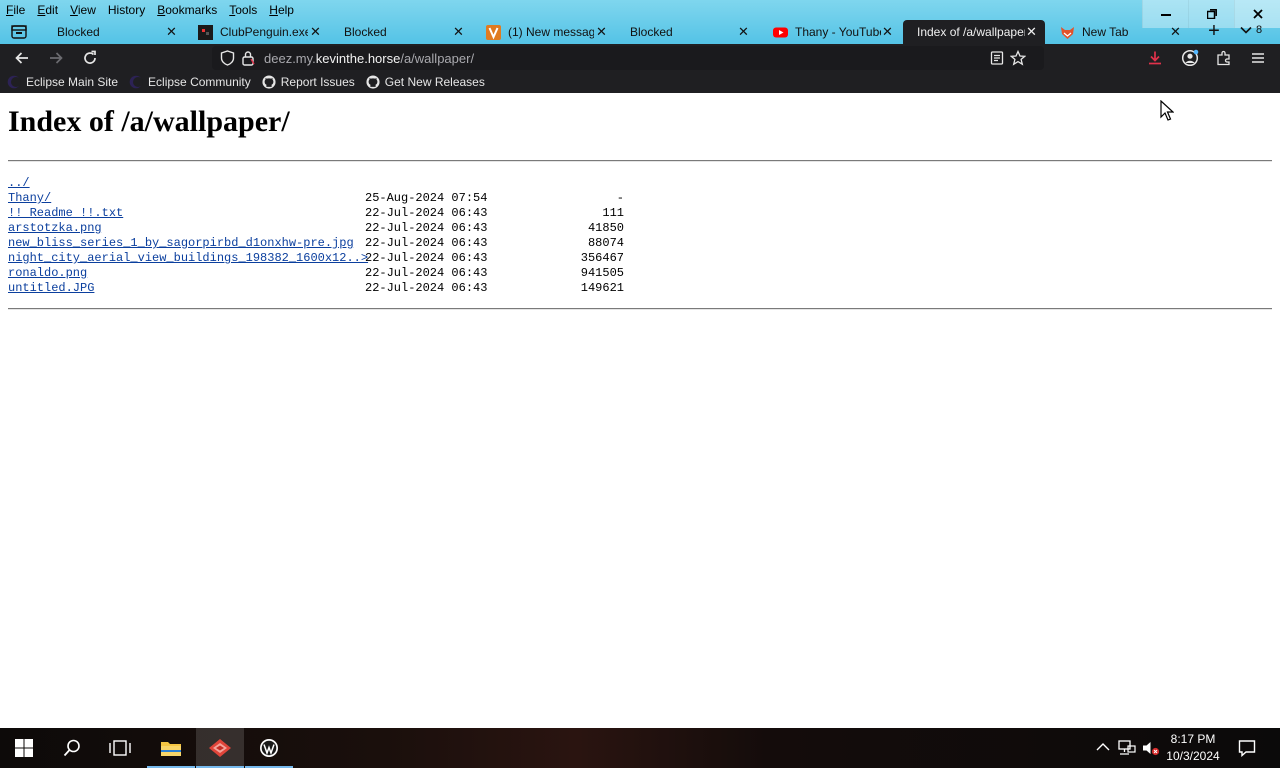  I want to click on bookmark-get-new-releases: Get New Releases, so click(425, 82).